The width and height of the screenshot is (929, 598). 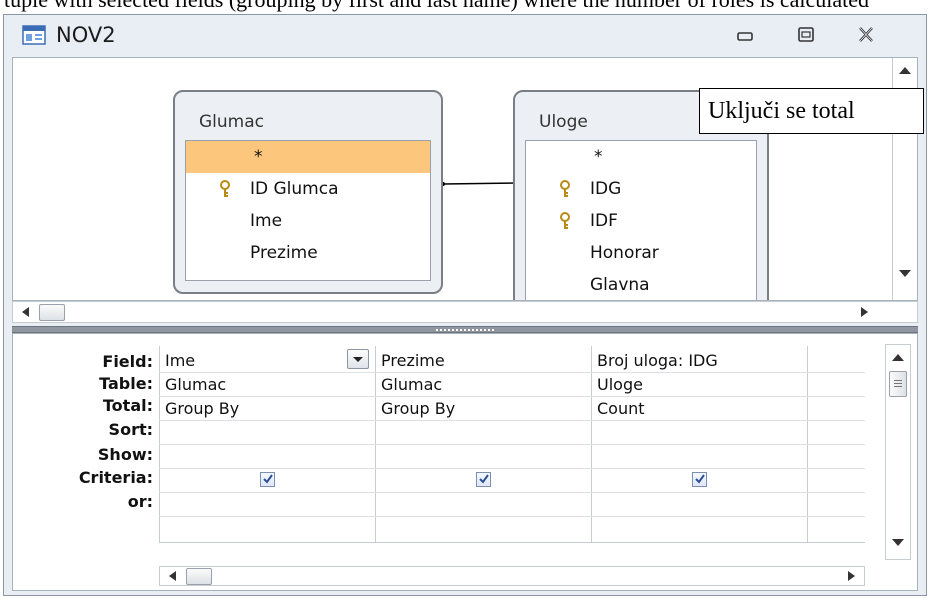 I want to click on field-label: Prezime, so click(x=284, y=253).